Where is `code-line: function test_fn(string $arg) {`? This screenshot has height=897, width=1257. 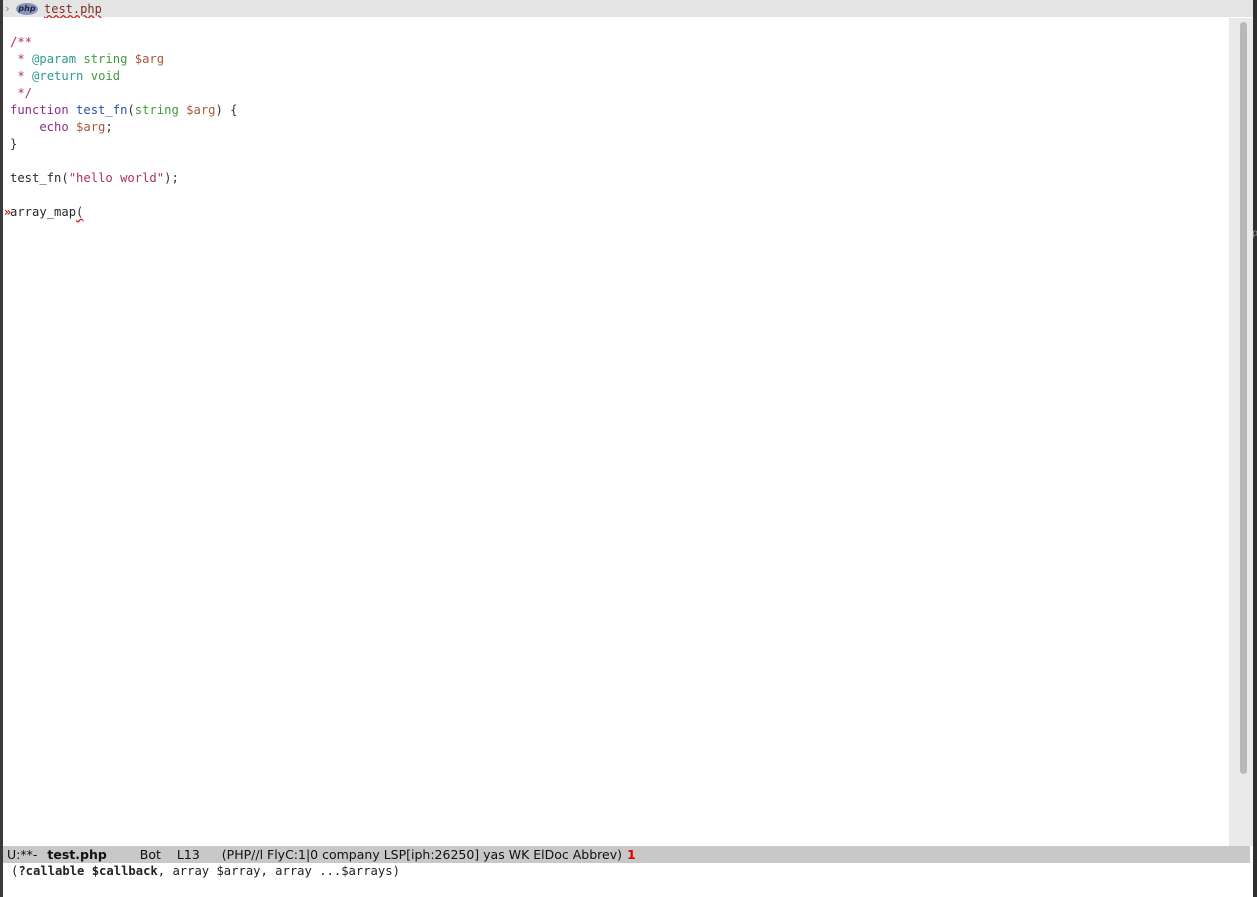 code-line: function test_fn(string $arg) { is located at coordinates (124, 110).